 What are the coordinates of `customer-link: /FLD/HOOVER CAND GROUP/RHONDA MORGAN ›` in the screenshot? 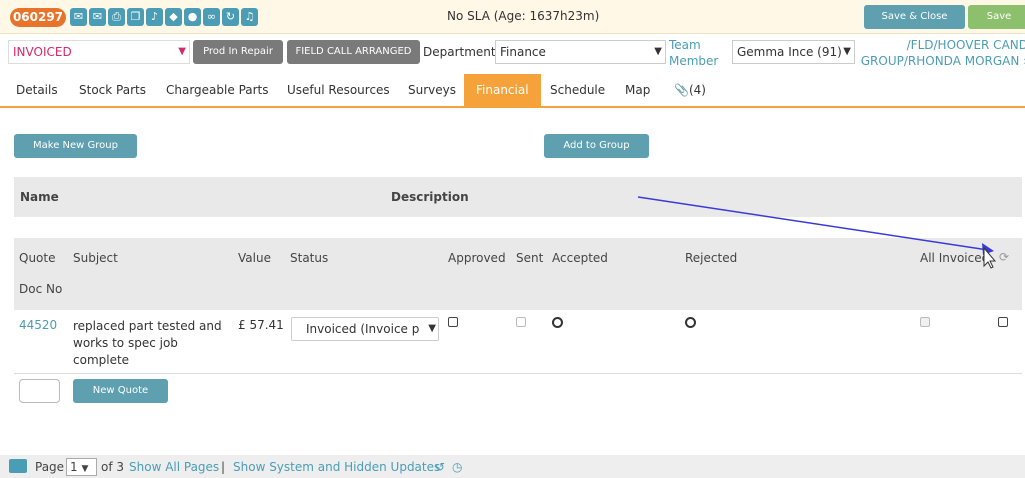 It's located at (941, 53).